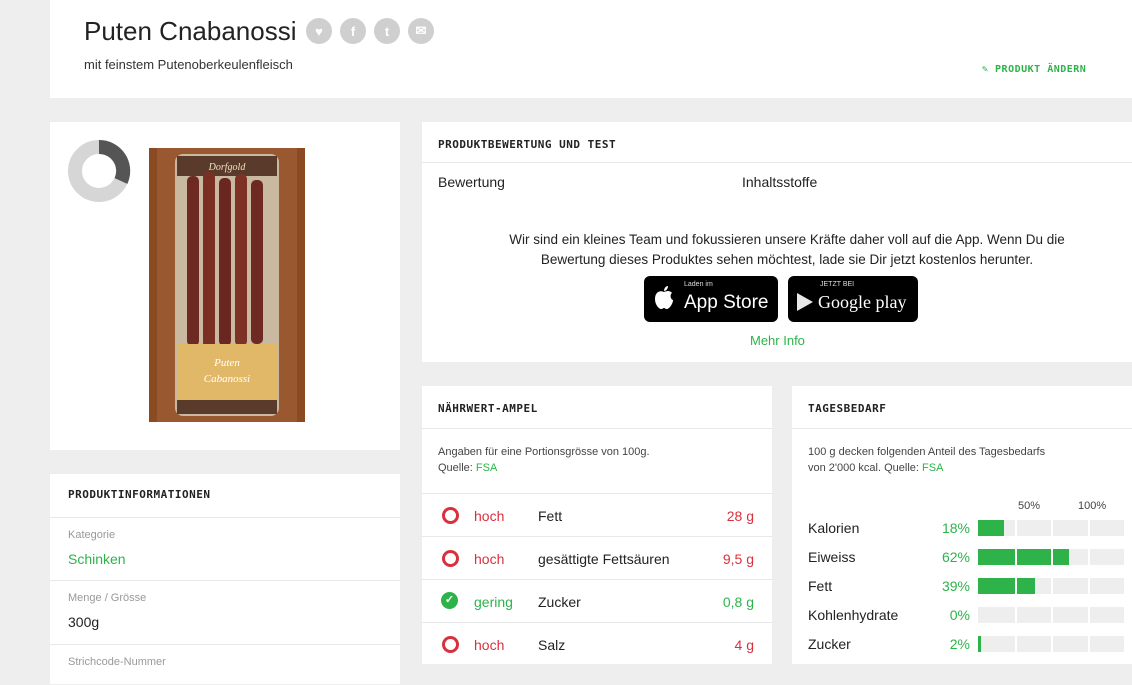 The height and width of the screenshot is (685, 1132). I want to click on info-row-size: Menge / Grösse 300g, so click(225, 611).